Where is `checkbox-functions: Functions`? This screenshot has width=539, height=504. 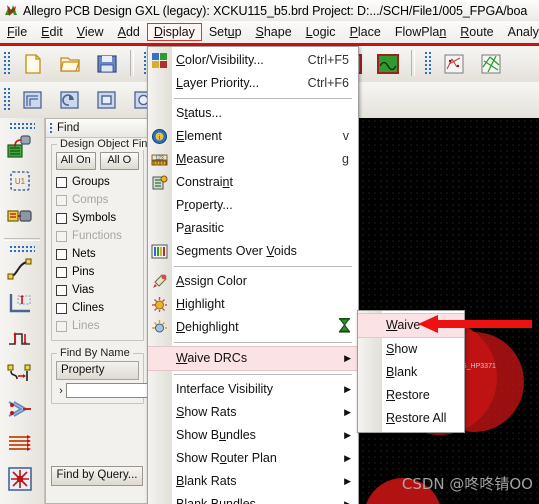
checkbox-functions: Functions is located at coordinates (97, 236).